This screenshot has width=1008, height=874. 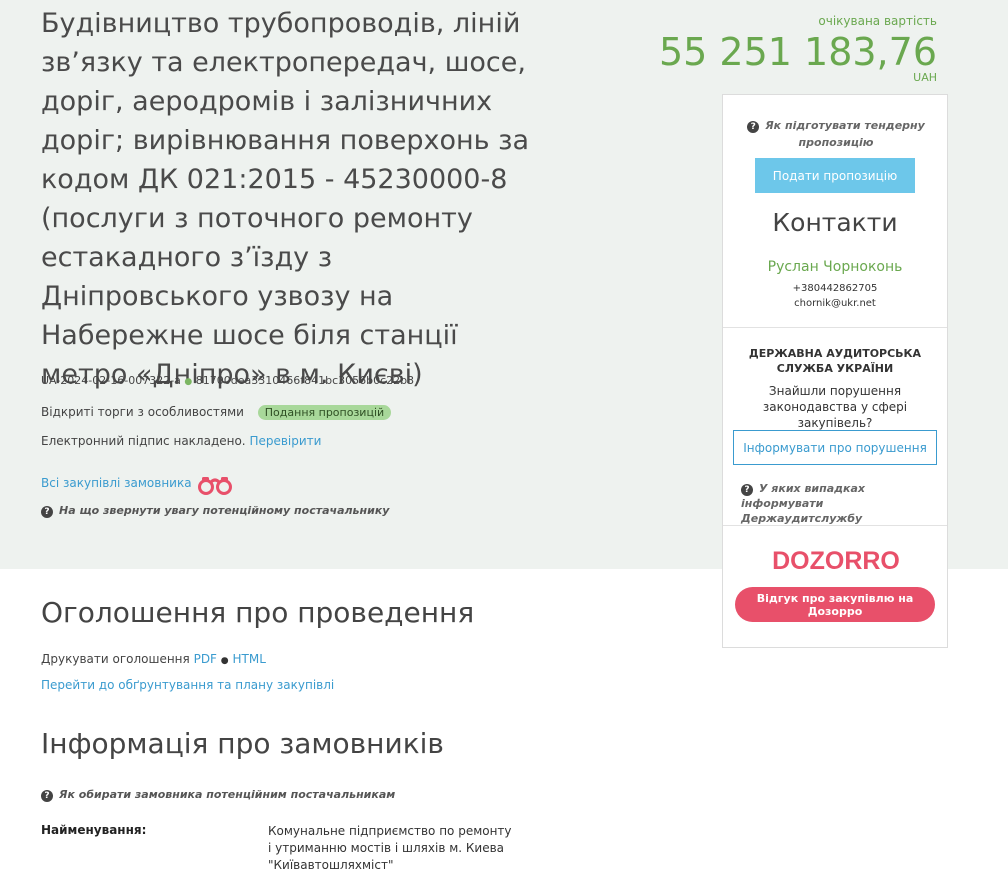 I want to click on print-announcement-line: Друкувати оголошення PDF ● HTML, so click(x=153, y=659).